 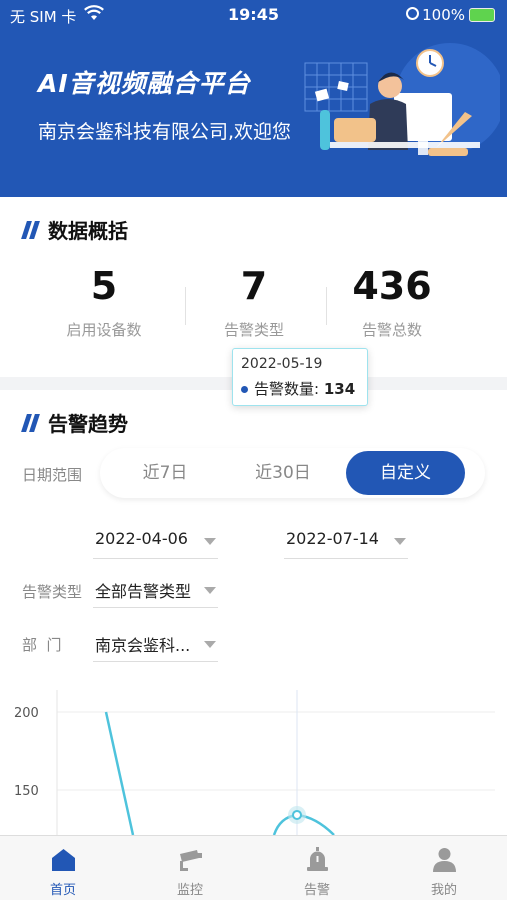 I want to click on range-option-7days: 近7日, so click(x=165, y=473).